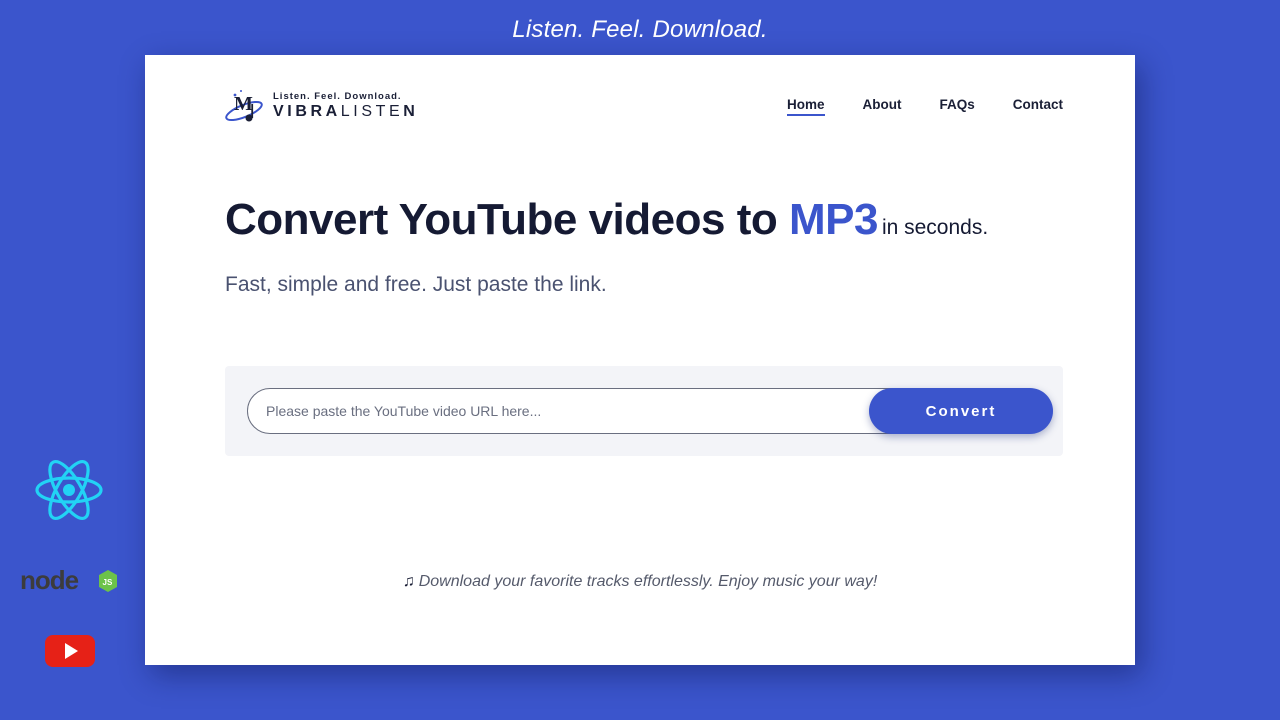  Describe the element at coordinates (956, 106) in the screenshot. I see `nav-faqs: FAQs` at that location.